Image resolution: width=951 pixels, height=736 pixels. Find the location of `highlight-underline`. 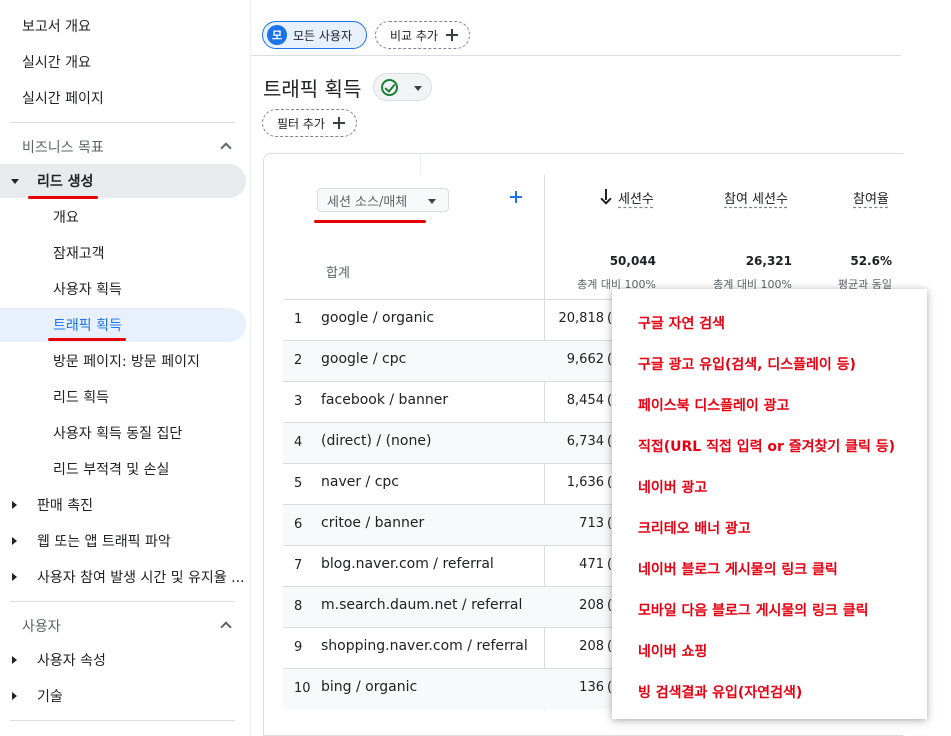

highlight-underline is located at coordinates (370, 221).